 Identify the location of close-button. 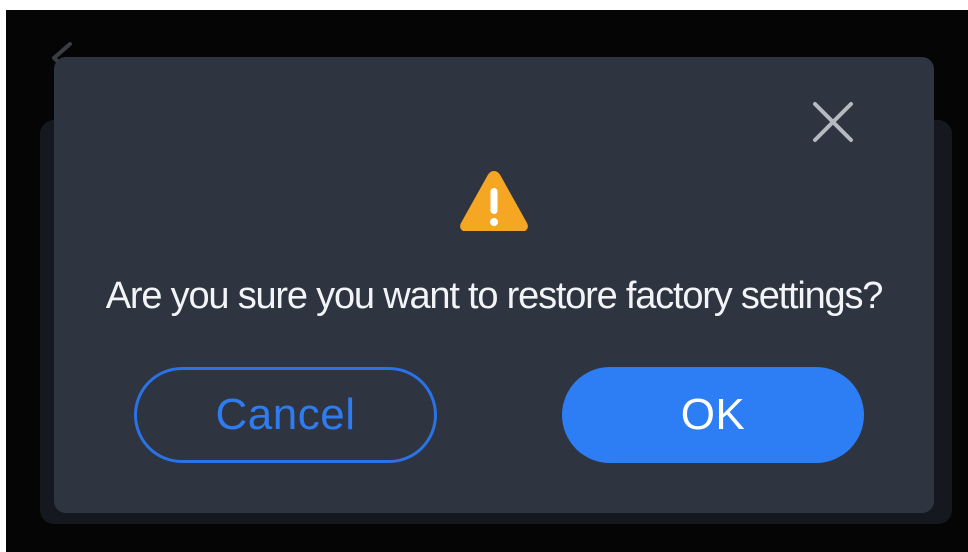
(833, 122).